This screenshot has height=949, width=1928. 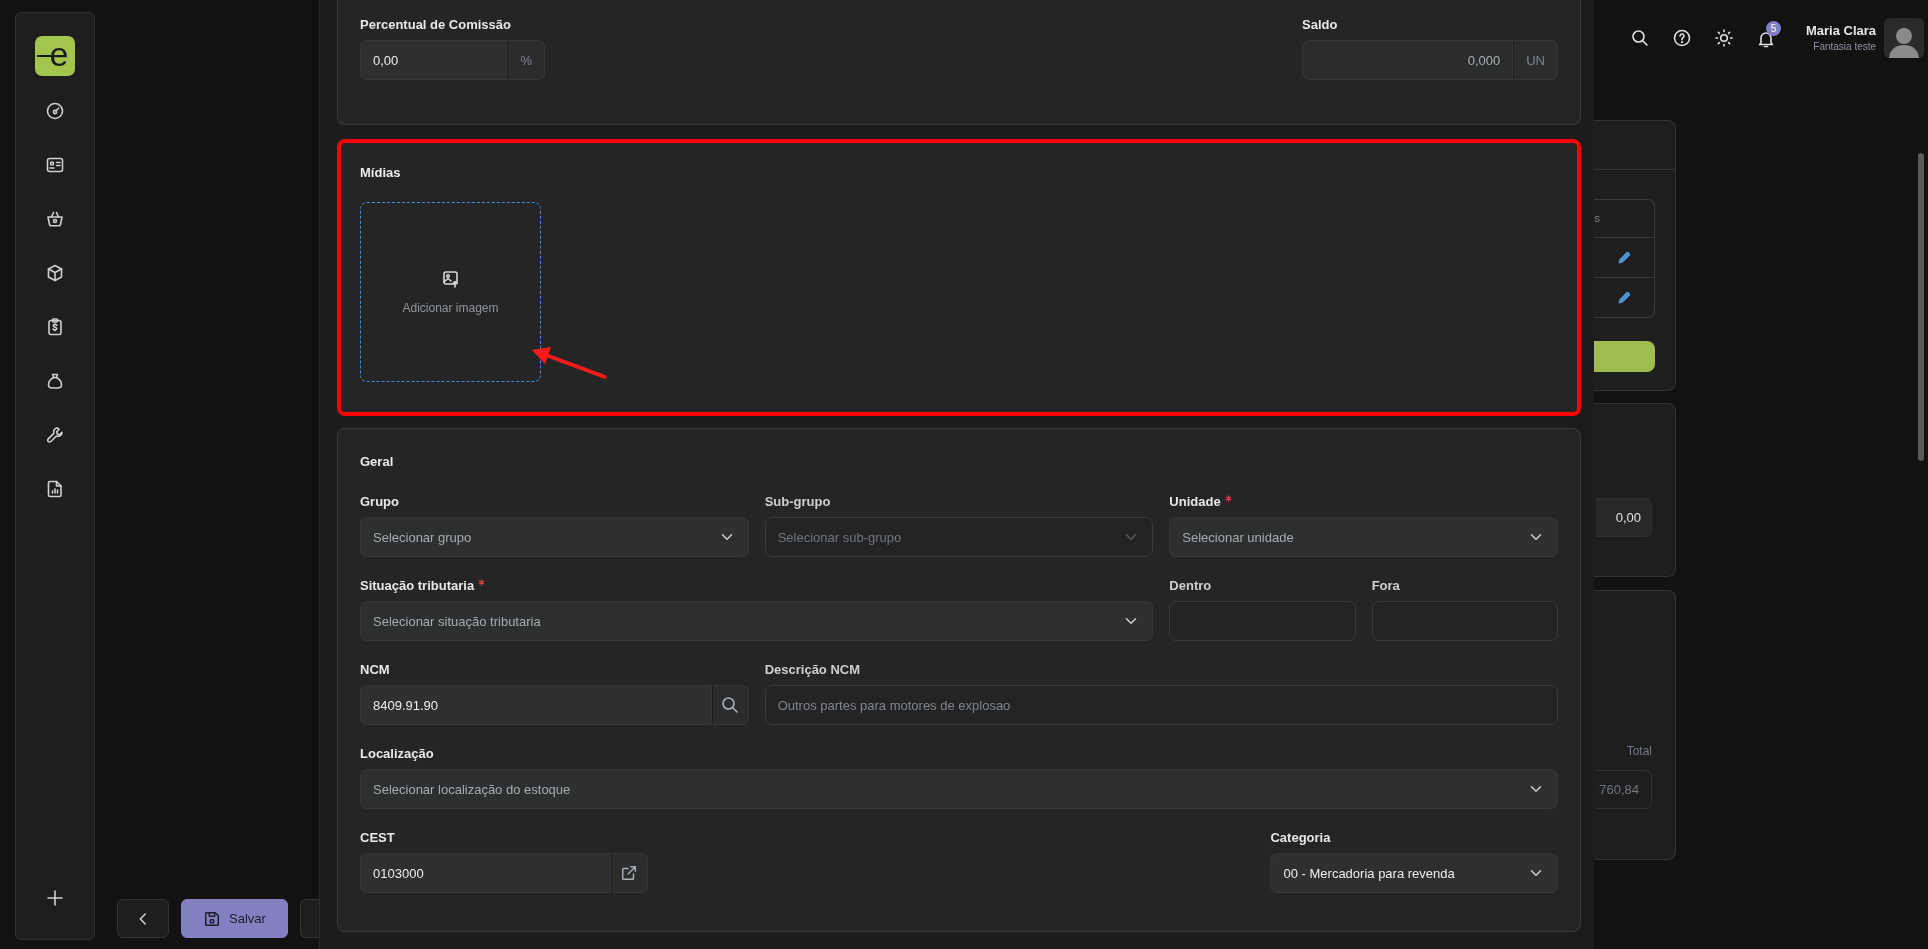 I want to click on field-label: Categoria, so click(x=1300, y=838).